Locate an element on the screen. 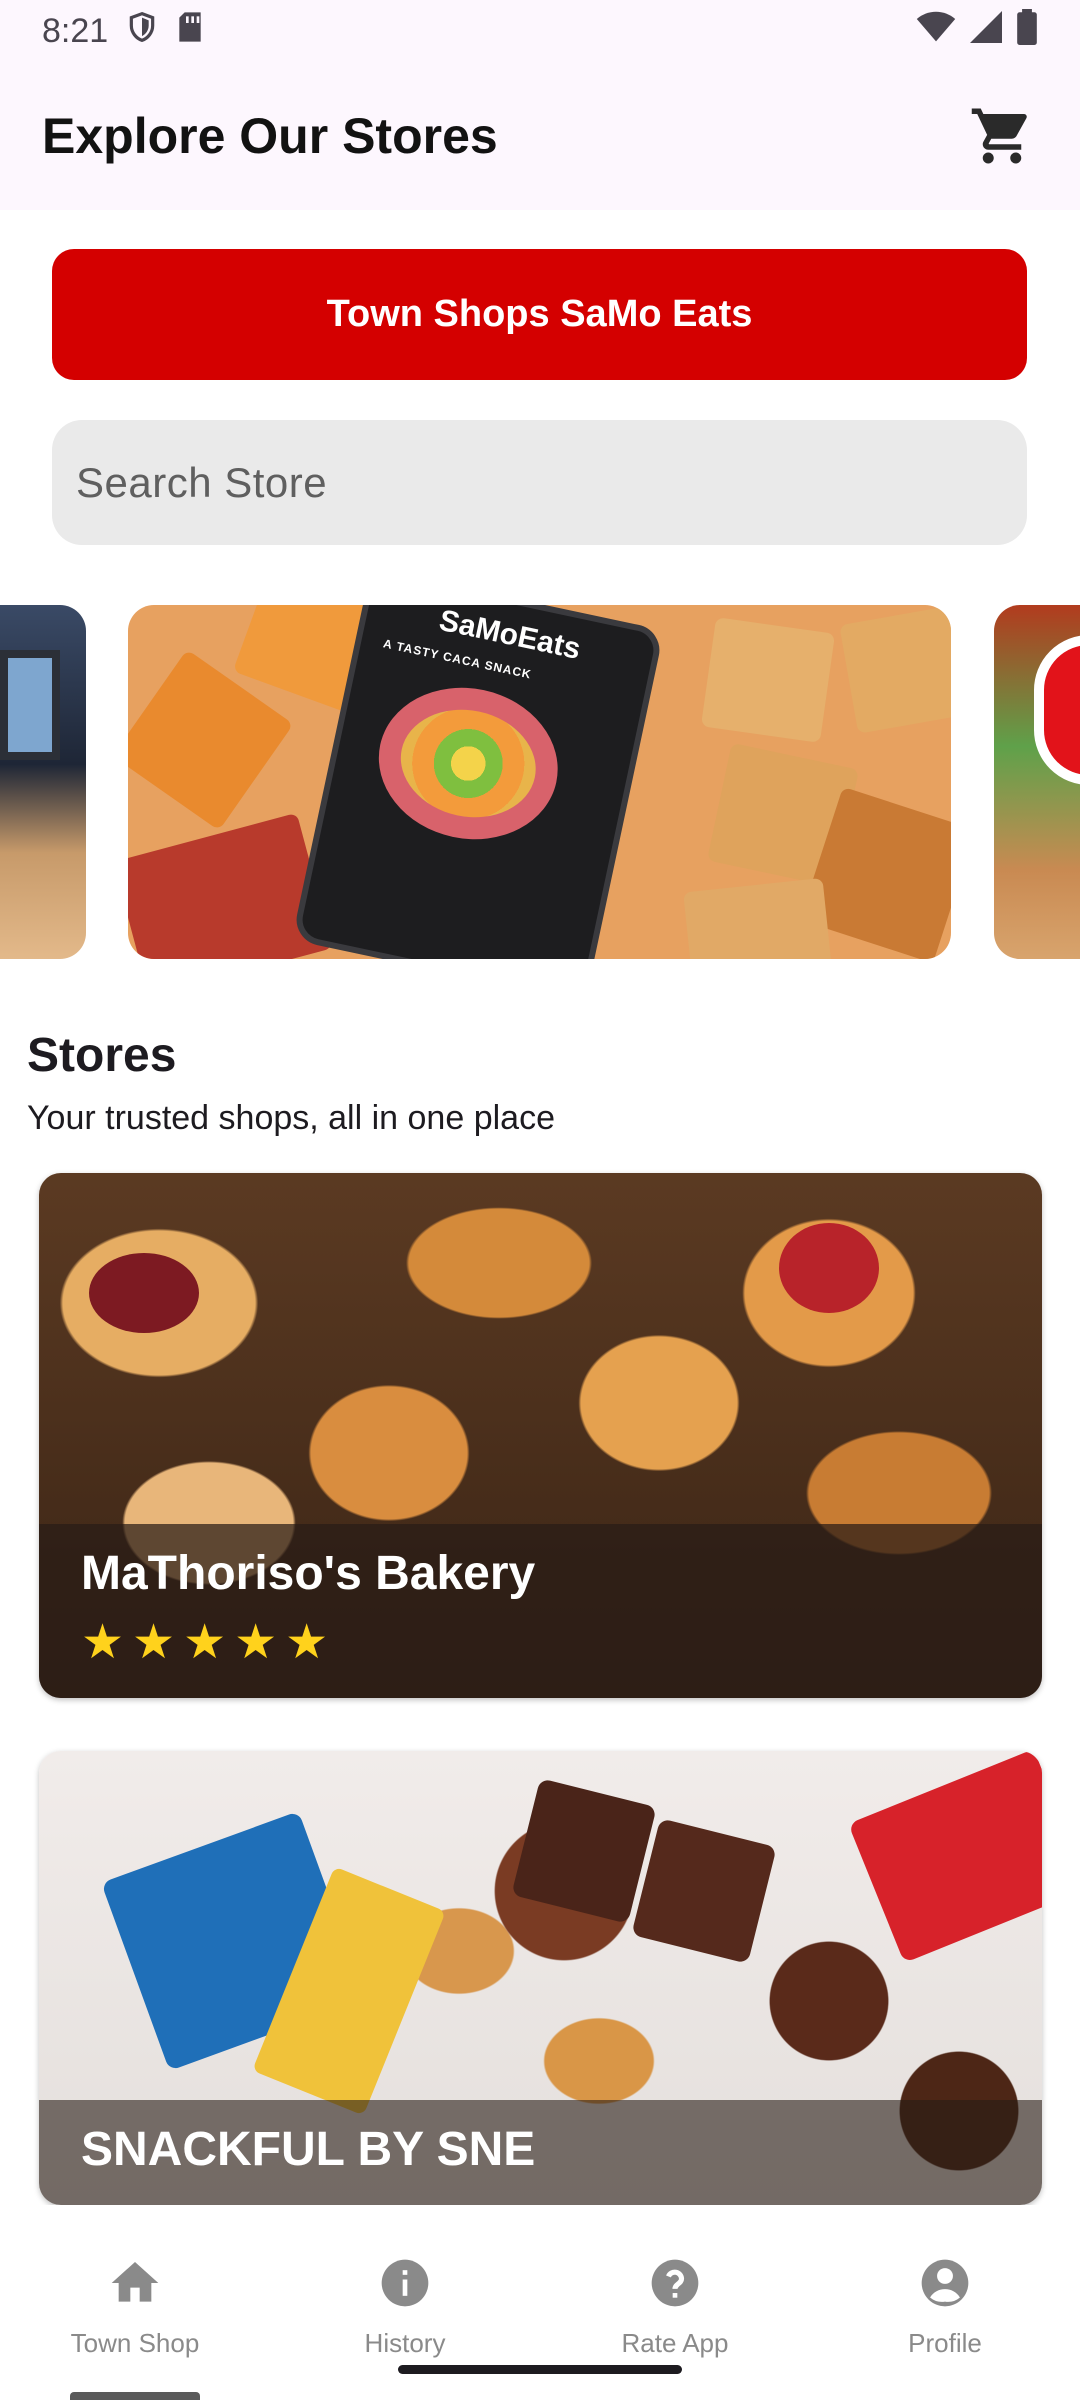 The height and width of the screenshot is (2400, 1080). store-rating: ★ ★ ★ ★ ★ is located at coordinates (540, 1643).